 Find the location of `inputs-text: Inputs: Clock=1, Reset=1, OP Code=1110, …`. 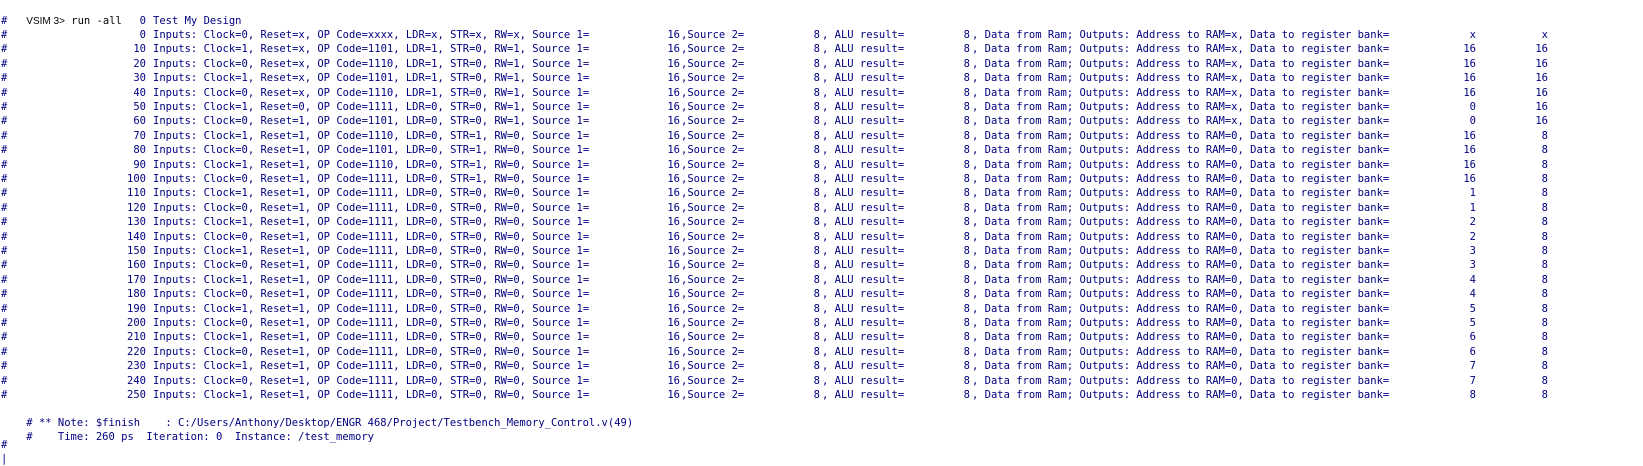

inputs-text: Inputs: Clock=1, Reset=1, OP Code=1110, … is located at coordinates (371, 135).